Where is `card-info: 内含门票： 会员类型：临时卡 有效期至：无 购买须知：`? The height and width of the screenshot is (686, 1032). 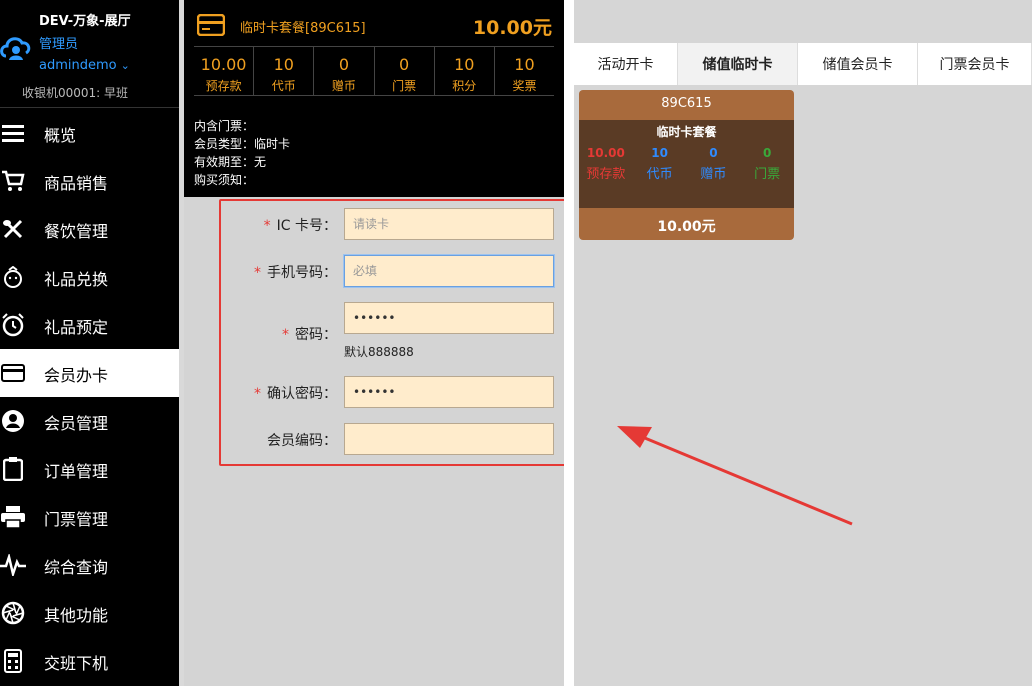 card-info: 内含门票： 会员类型：临时卡 有效期至：无 购买须知： is located at coordinates (242, 153).